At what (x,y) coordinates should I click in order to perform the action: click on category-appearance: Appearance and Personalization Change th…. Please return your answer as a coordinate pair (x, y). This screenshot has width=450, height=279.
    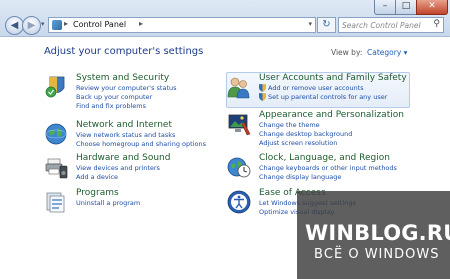
    Looking at the image, I should click on (318, 130).